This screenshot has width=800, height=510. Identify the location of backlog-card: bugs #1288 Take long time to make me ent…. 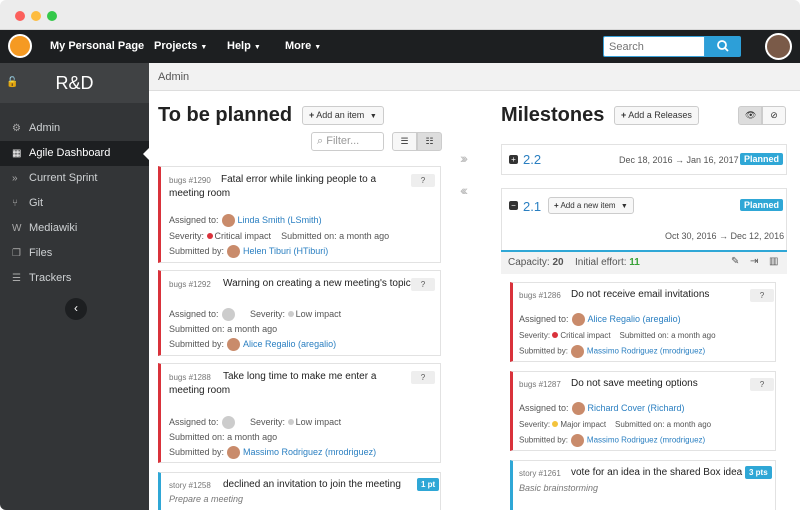
(299, 413).